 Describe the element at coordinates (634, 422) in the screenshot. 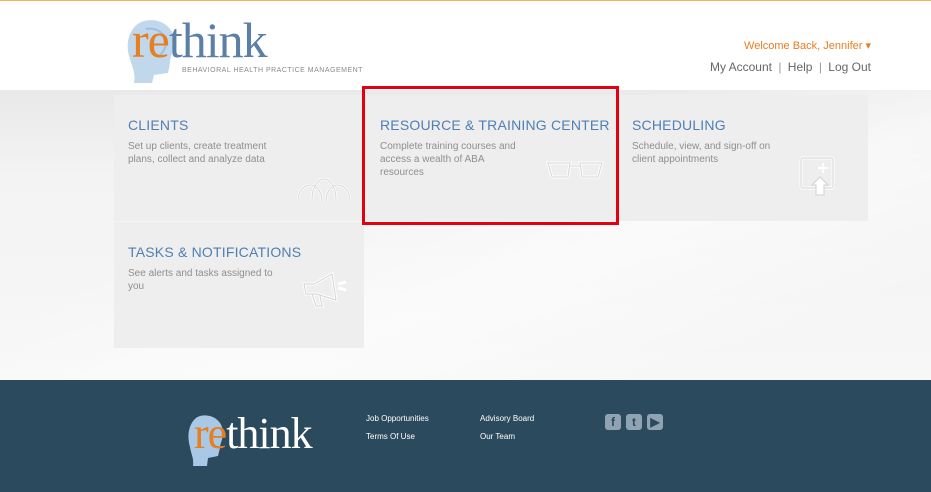

I see `twitter-icon: t` at that location.